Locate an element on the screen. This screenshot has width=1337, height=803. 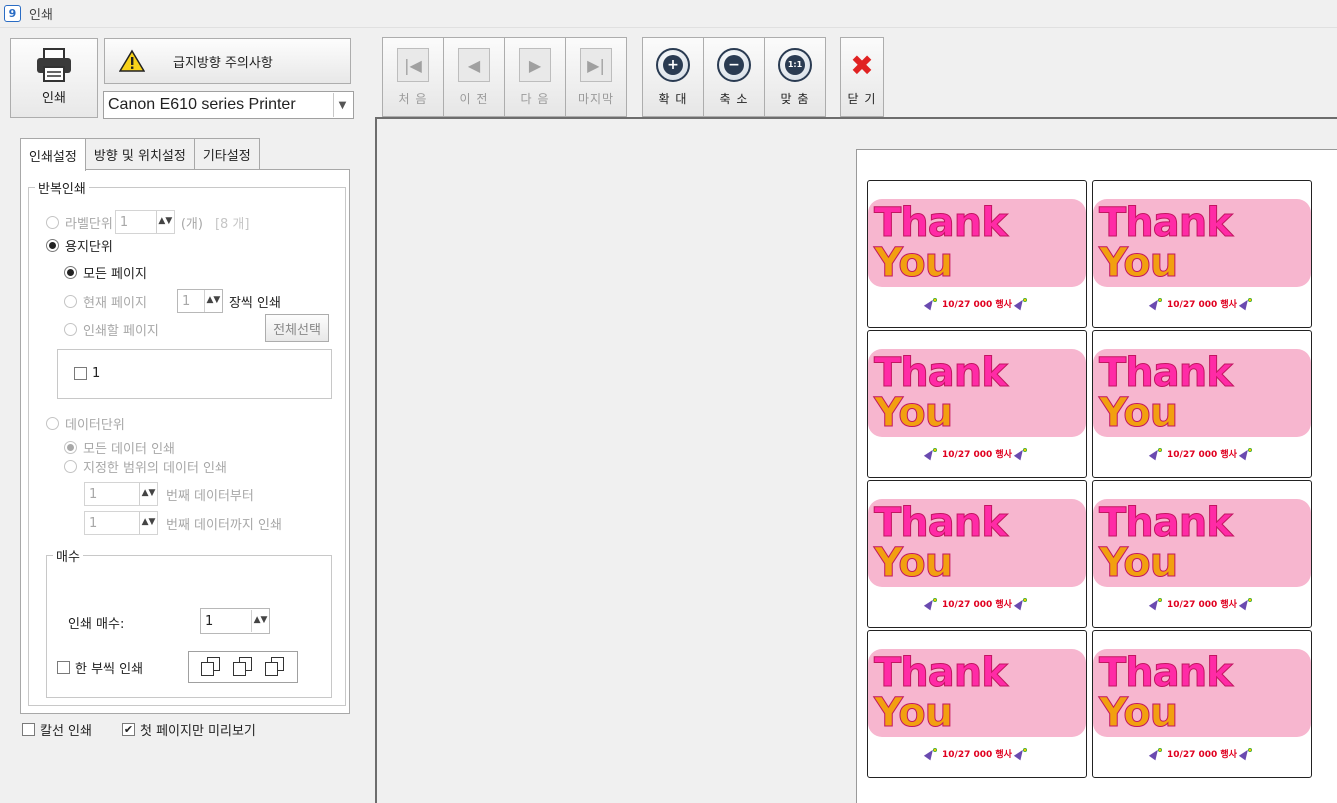
printer-app-icon: 9 is located at coordinates (12, 13).